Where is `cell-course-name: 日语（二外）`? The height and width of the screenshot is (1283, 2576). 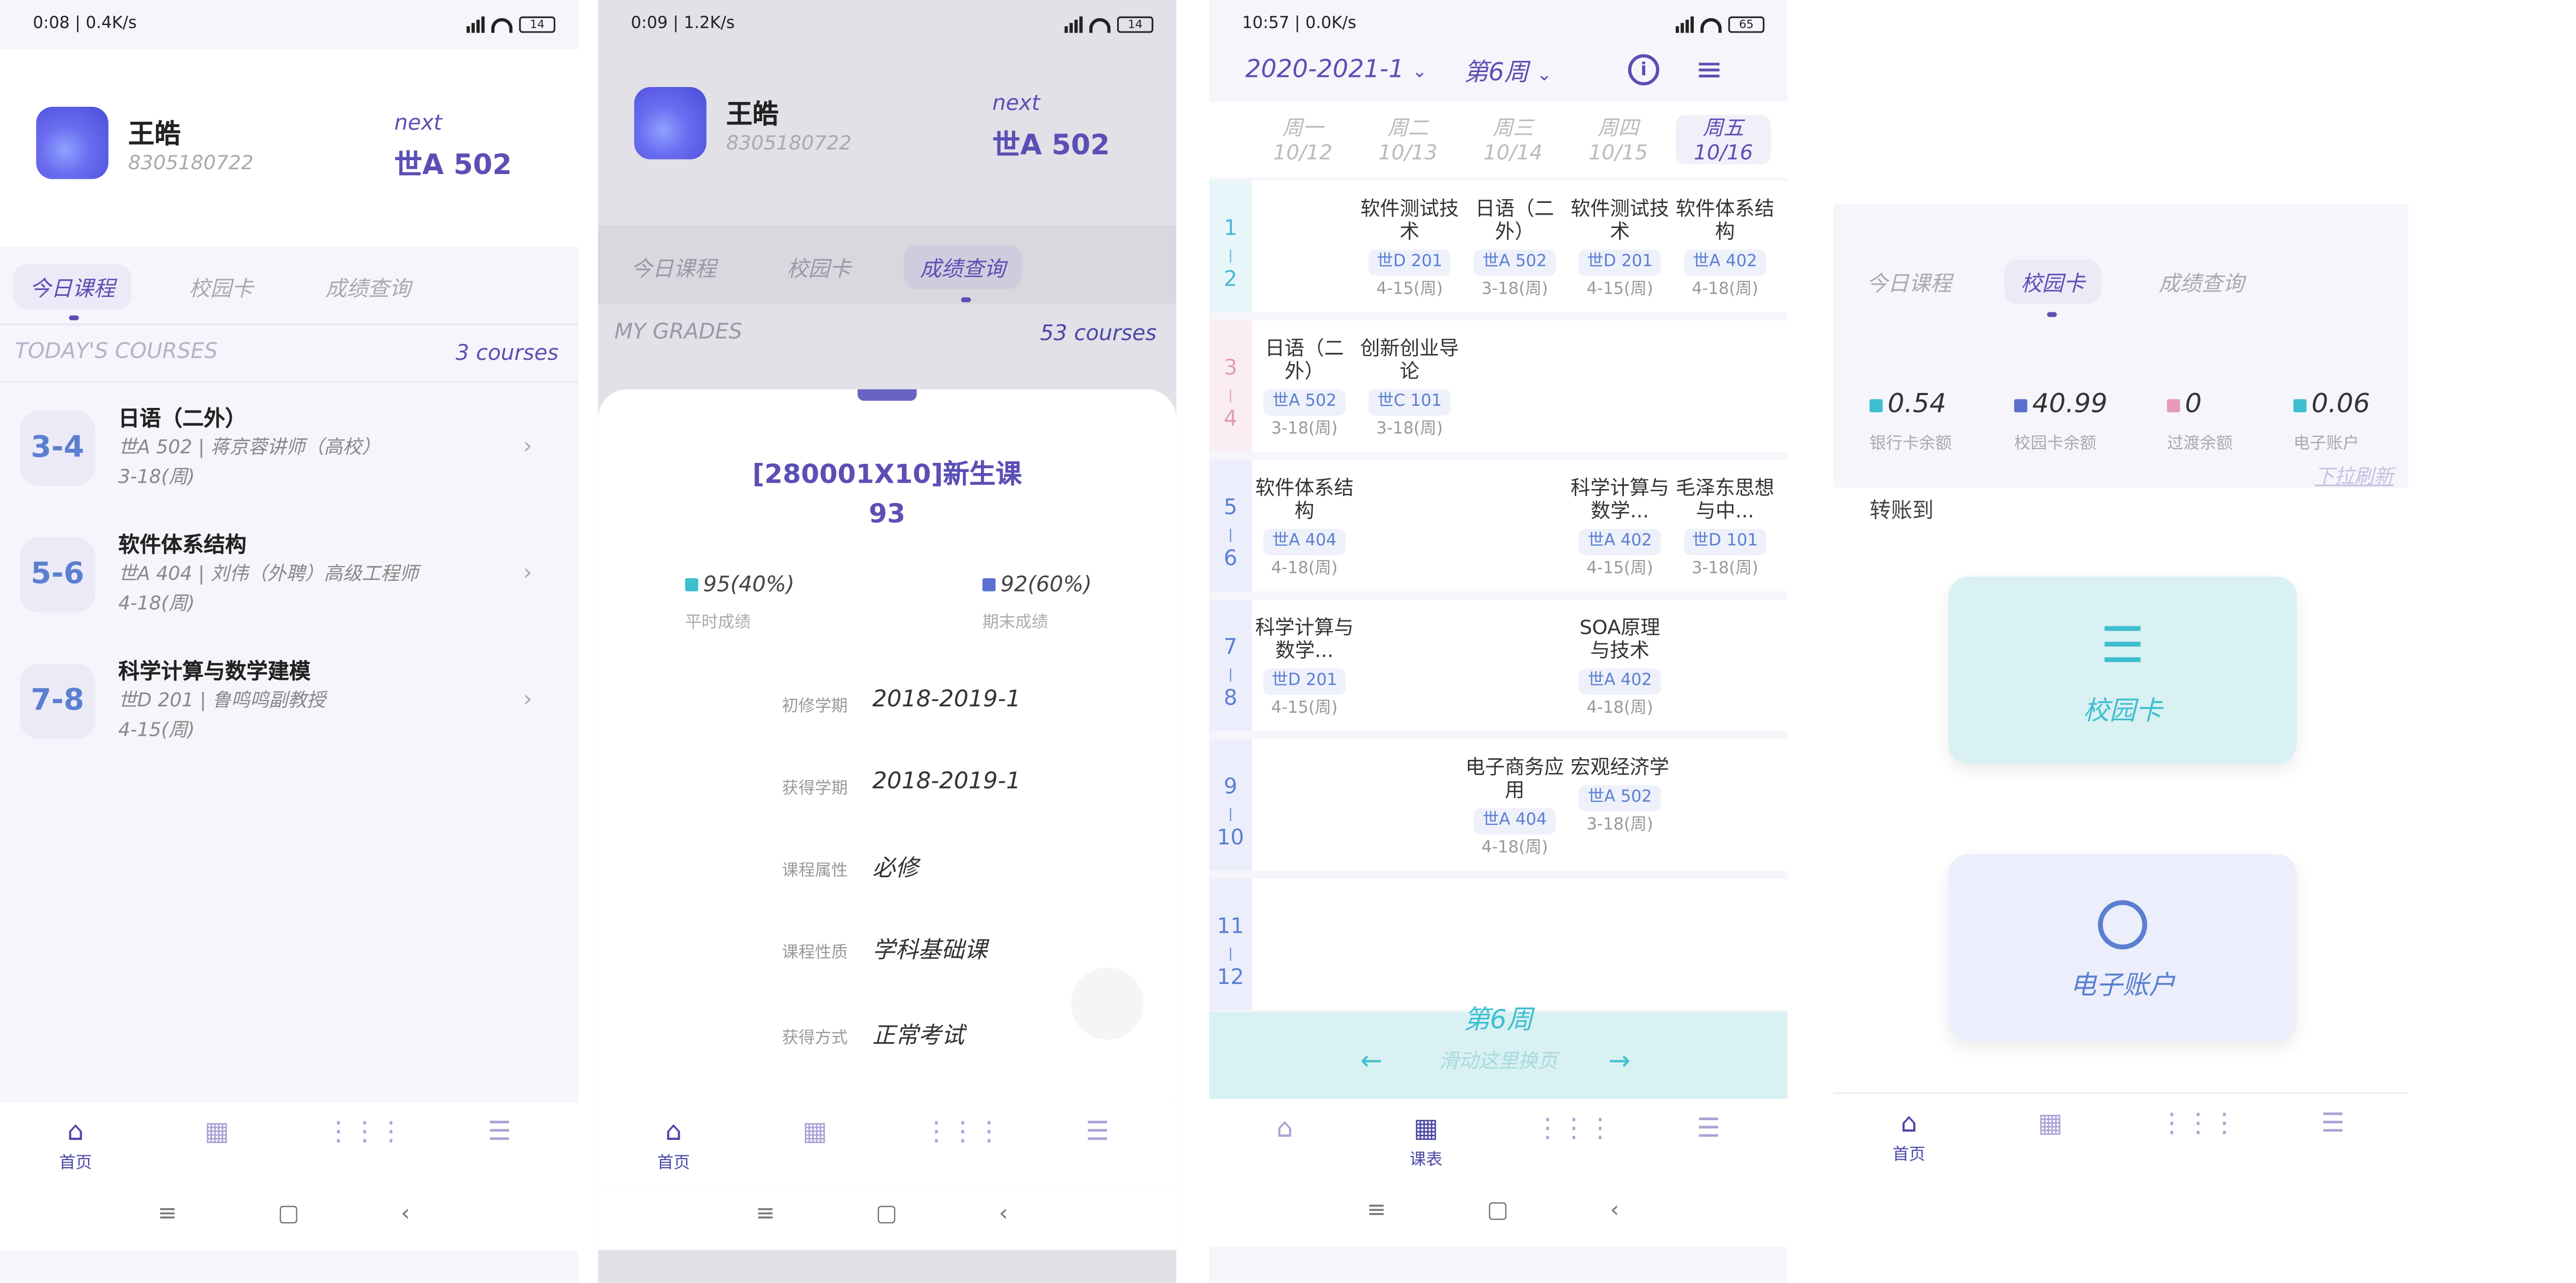 cell-course-name: 日语（二外） is located at coordinates (1304, 360).